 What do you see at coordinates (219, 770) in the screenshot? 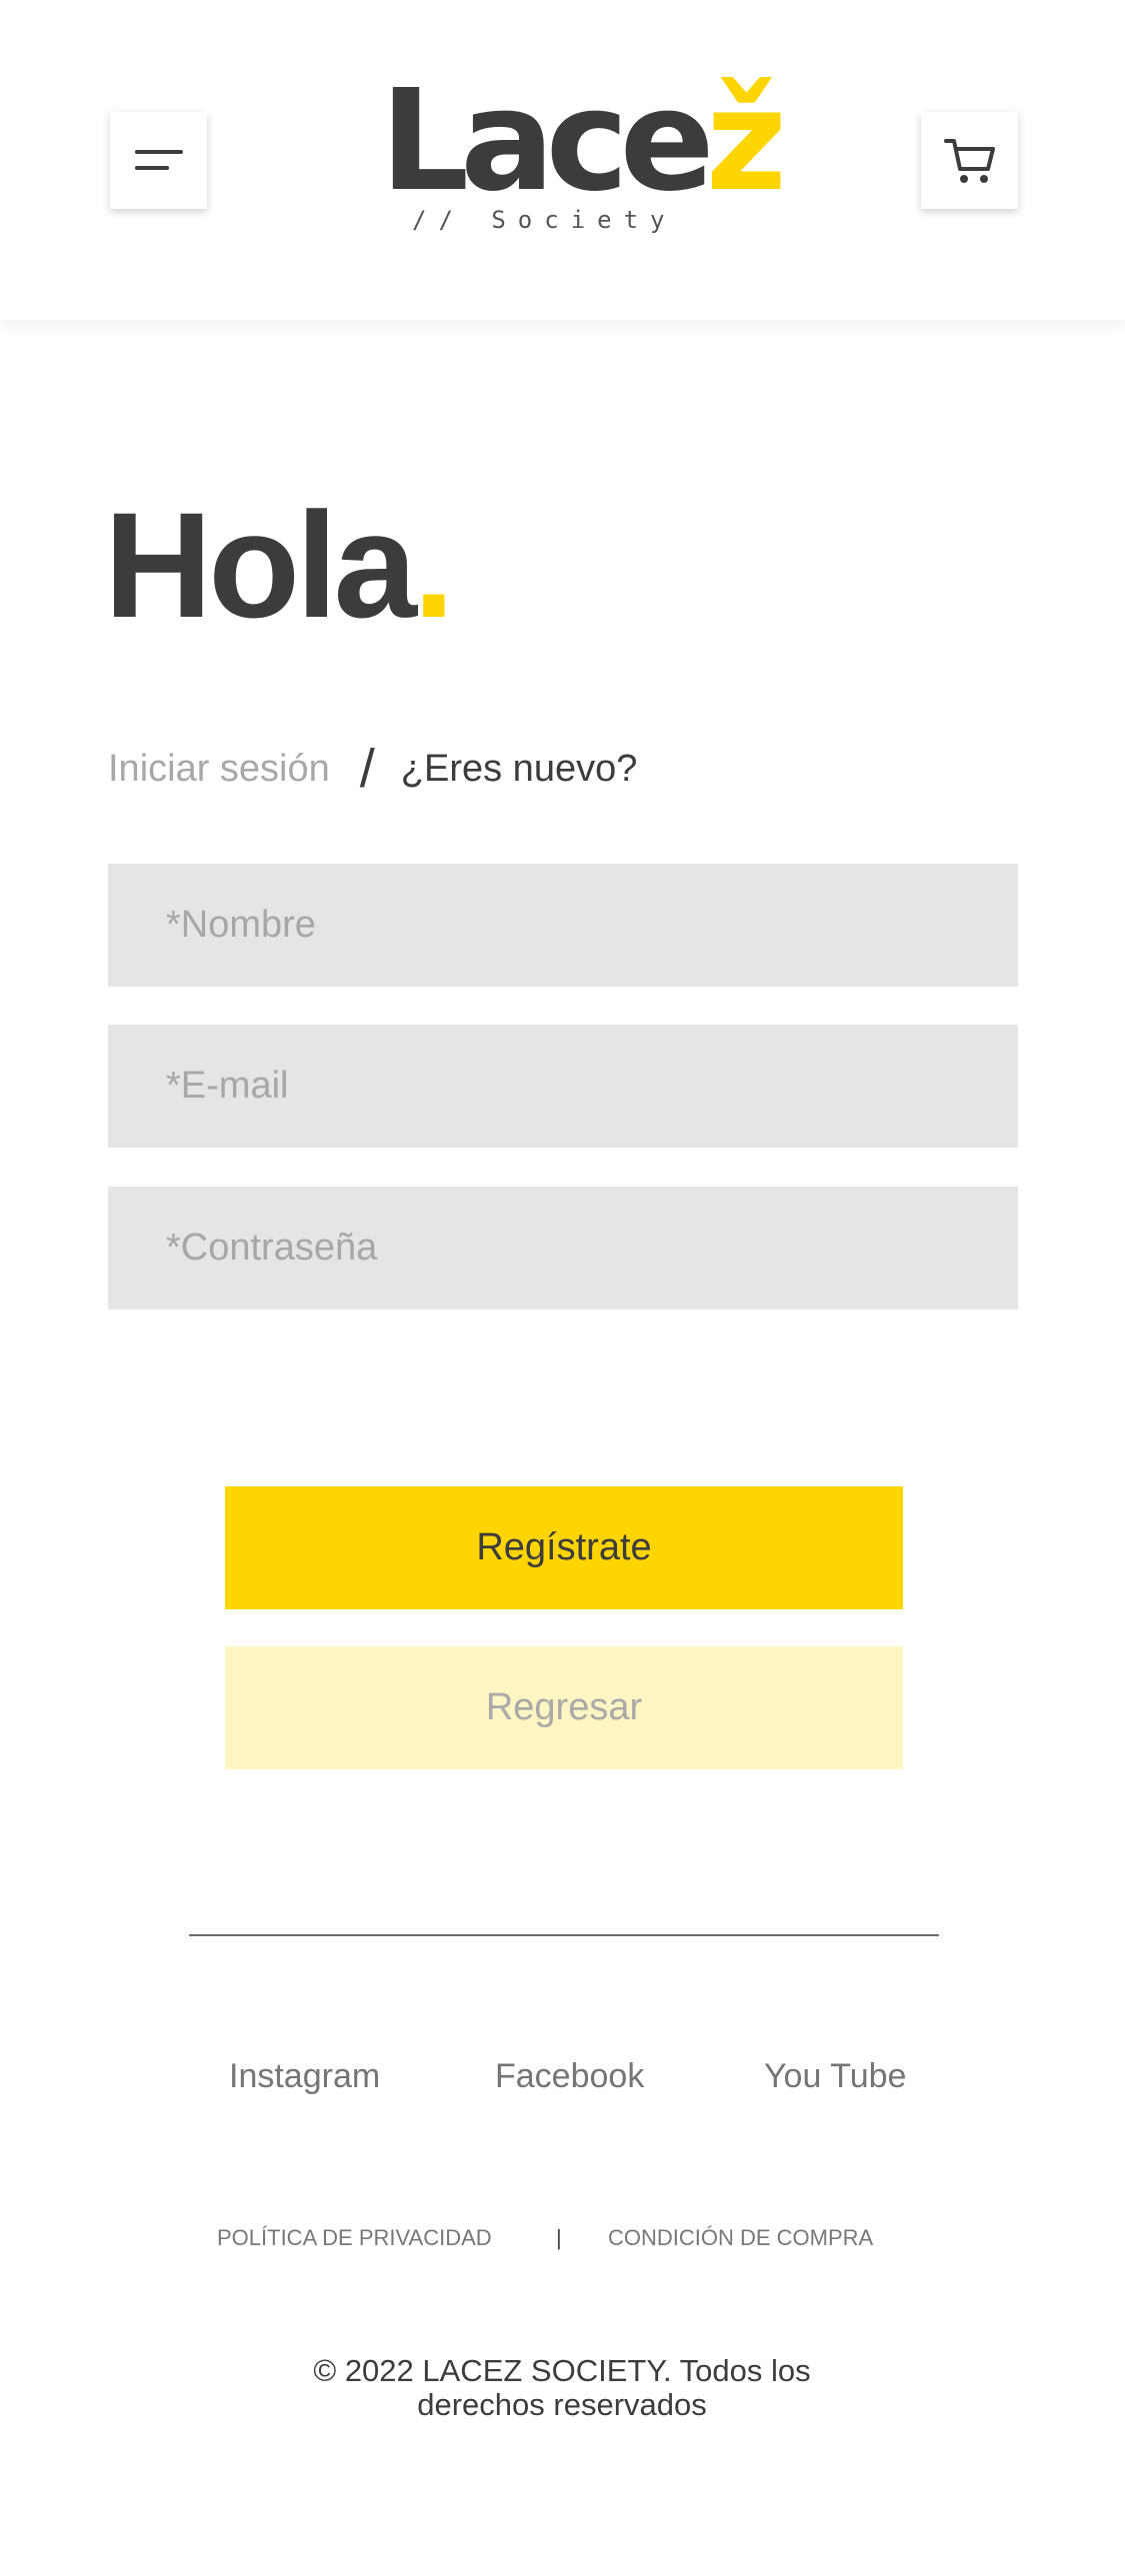
I see `tab-login: Iniciar sesión` at bounding box center [219, 770].